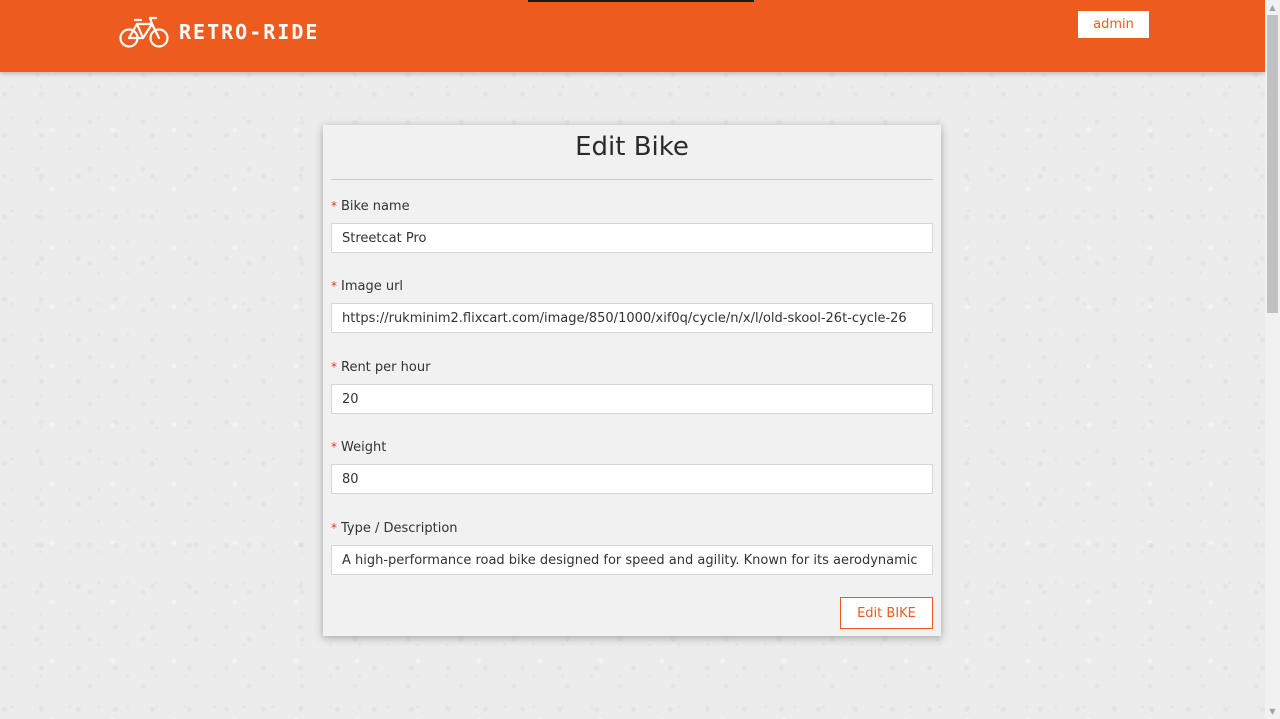 This screenshot has height=719, width=1280. Describe the element at coordinates (632, 399) in the screenshot. I see `rent-per-hour-input` at that location.